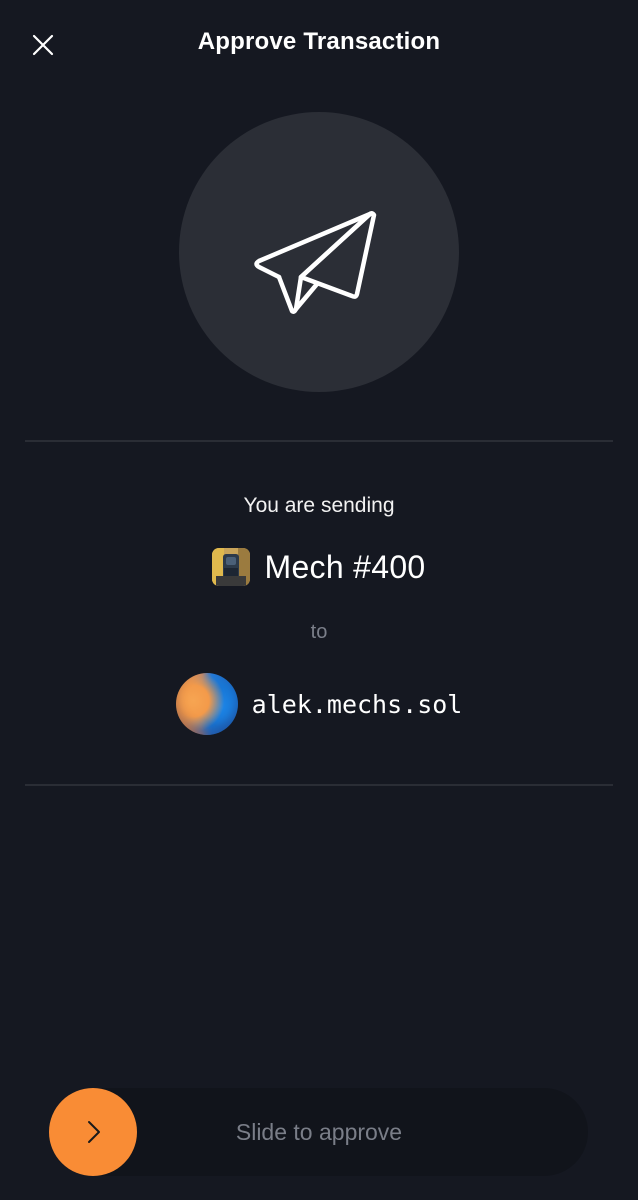  I want to click on slide-to-approve-knob, so click(93, 1132).